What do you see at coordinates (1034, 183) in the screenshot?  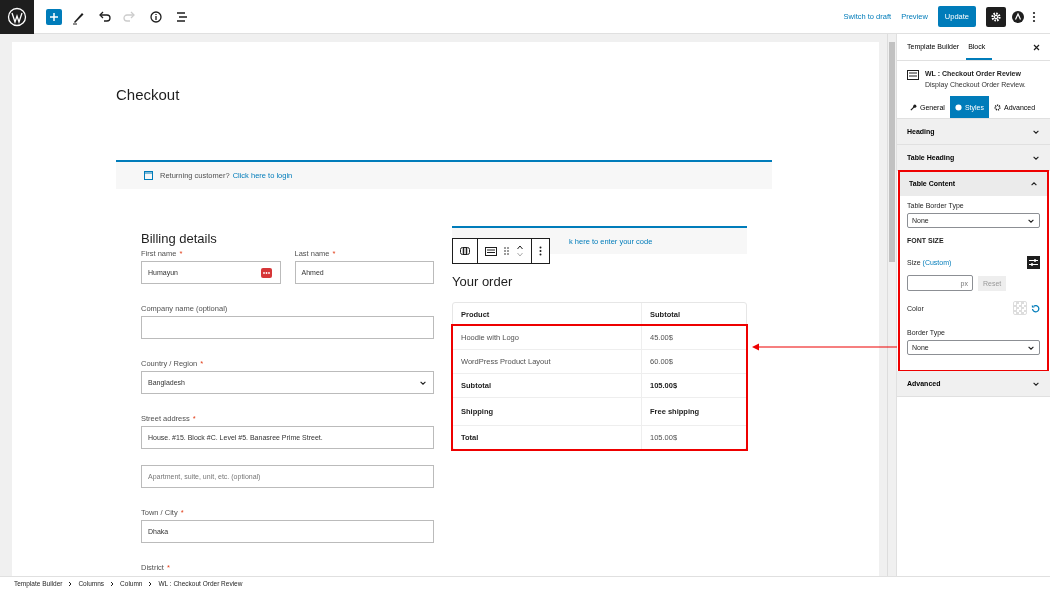 I see `chevron-up-icon` at bounding box center [1034, 183].